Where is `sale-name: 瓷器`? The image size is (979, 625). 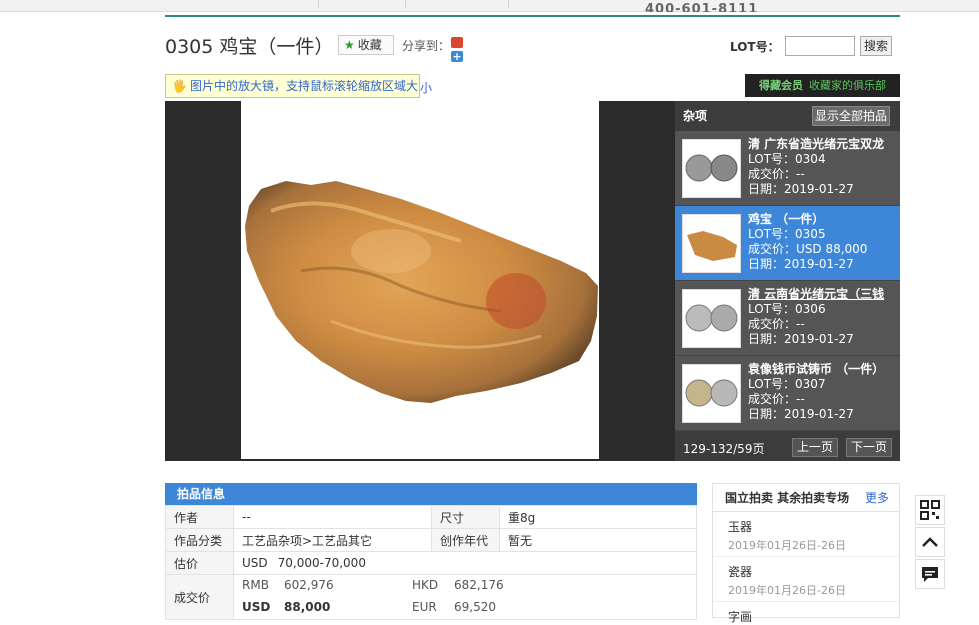 sale-name: 瓷器 is located at coordinates (813, 571).